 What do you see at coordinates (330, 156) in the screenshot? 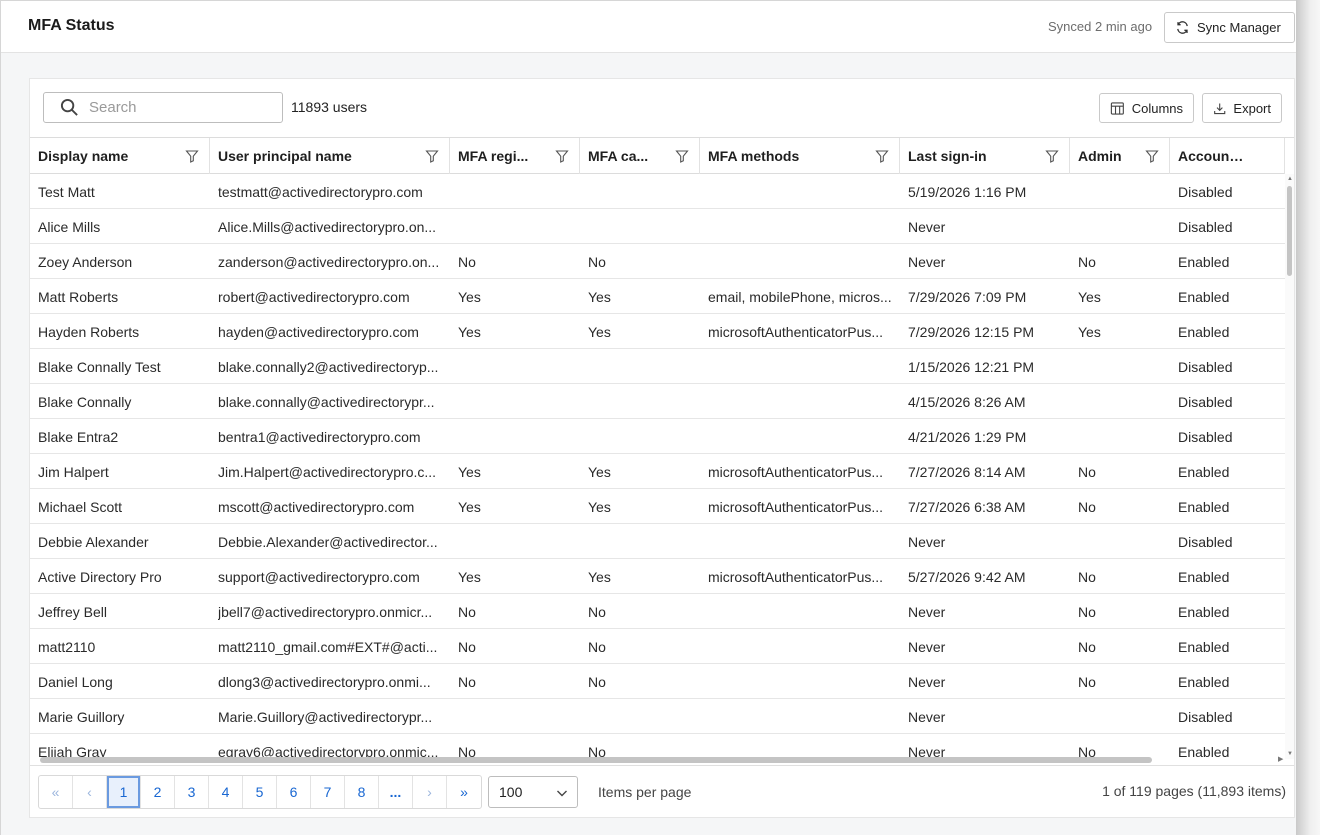
I see `column-header: User principal name` at bounding box center [330, 156].